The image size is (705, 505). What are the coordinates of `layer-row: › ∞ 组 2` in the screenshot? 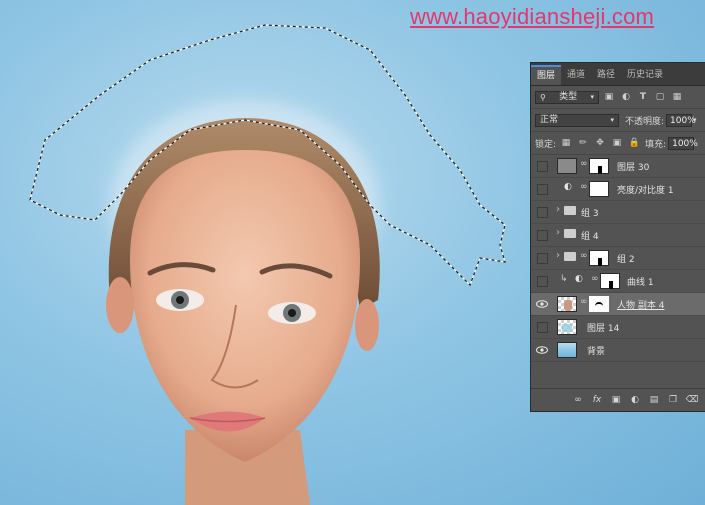 It's located at (618, 258).